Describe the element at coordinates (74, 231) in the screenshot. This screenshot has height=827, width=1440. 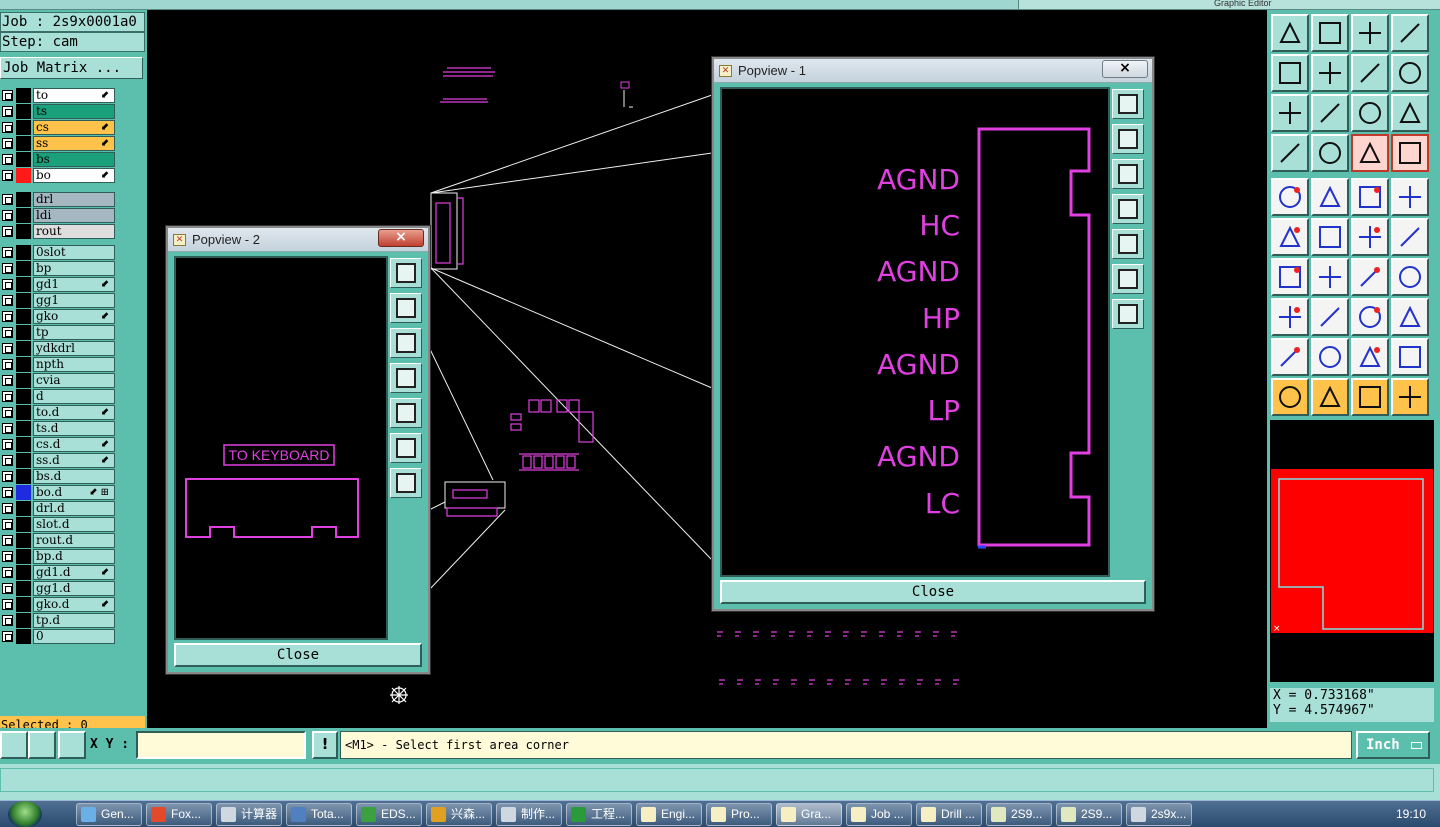
I see `layer-name: rout` at that location.